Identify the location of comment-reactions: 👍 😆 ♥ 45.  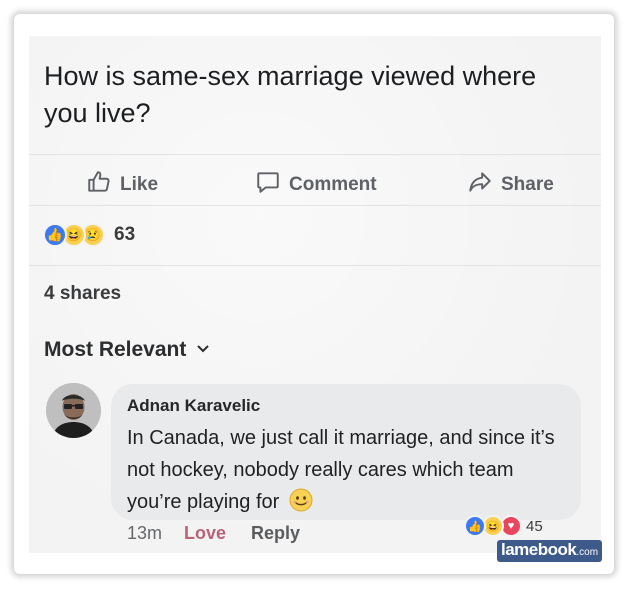
(503, 526).